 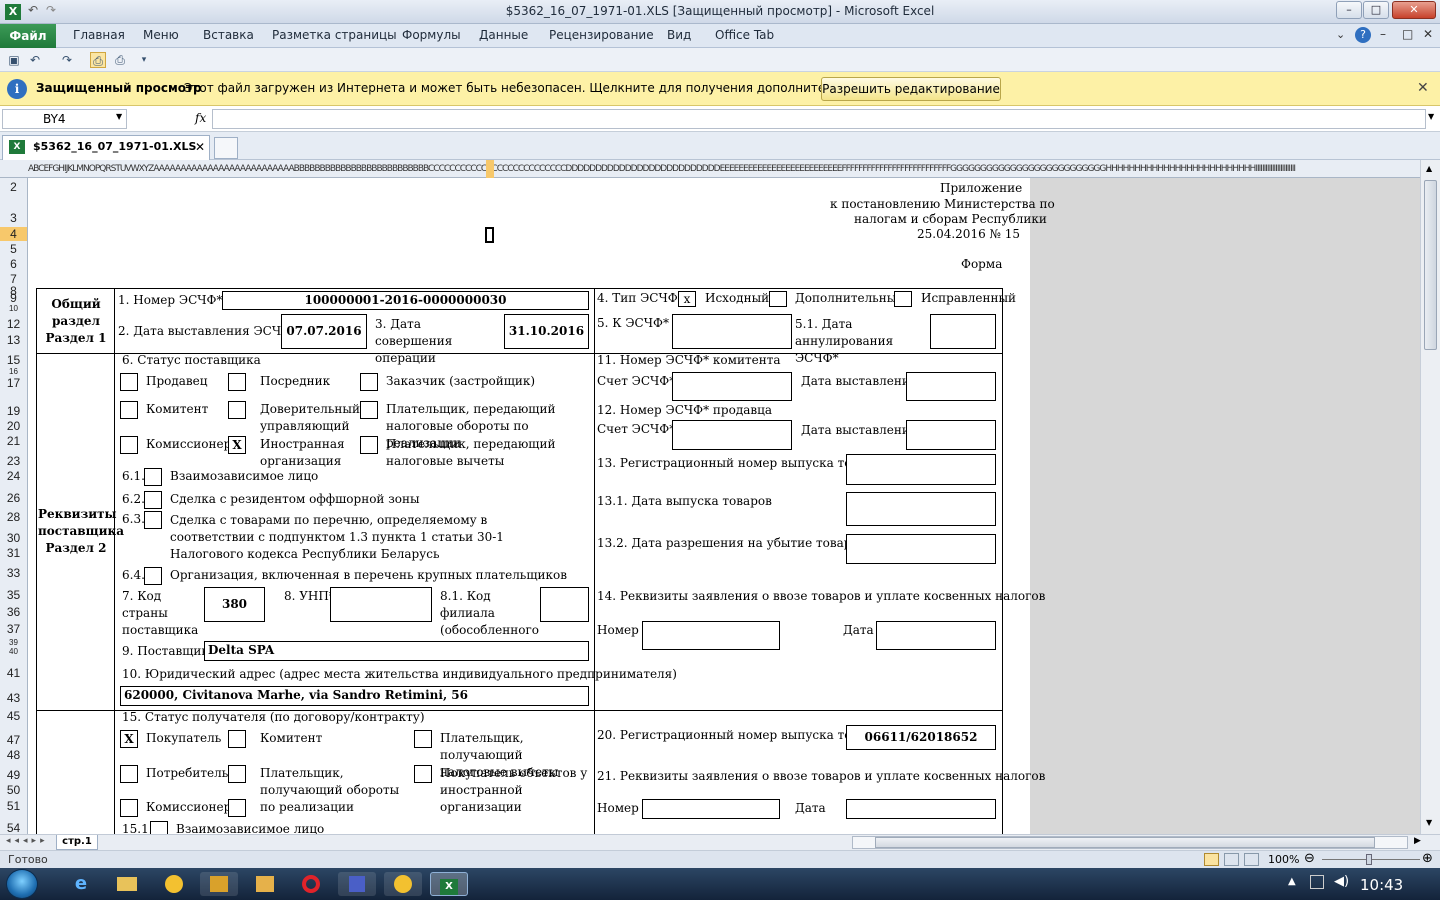 What do you see at coordinates (1429, 168) in the screenshot?
I see `scroll-up-icon: ▲` at bounding box center [1429, 168].